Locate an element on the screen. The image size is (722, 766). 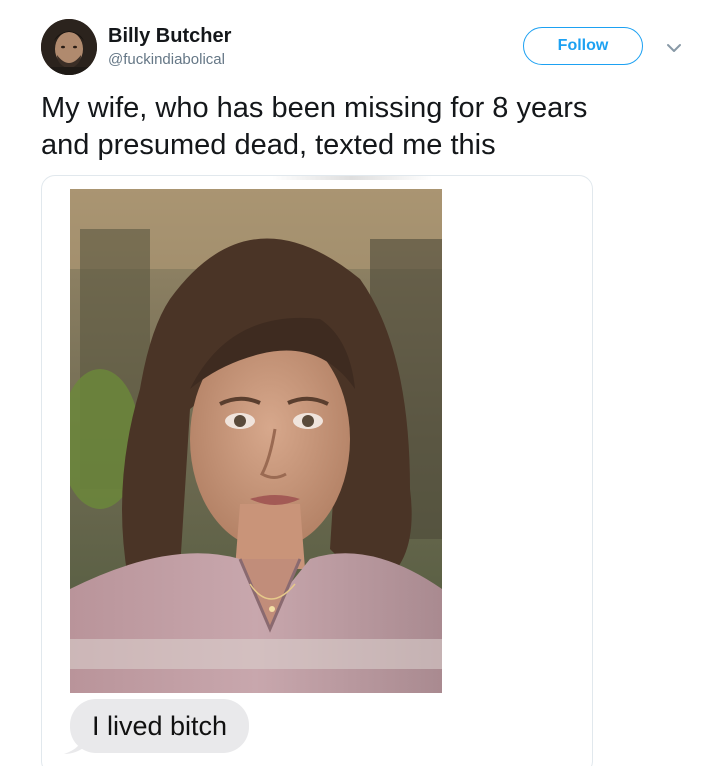
follow-button: Follow is located at coordinates (583, 46).